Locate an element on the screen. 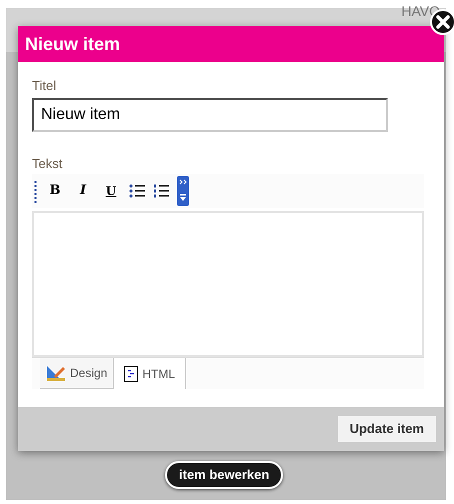 The height and width of the screenshot is (504, 454). bullet-list-icon is located at coordinates (137, 191).